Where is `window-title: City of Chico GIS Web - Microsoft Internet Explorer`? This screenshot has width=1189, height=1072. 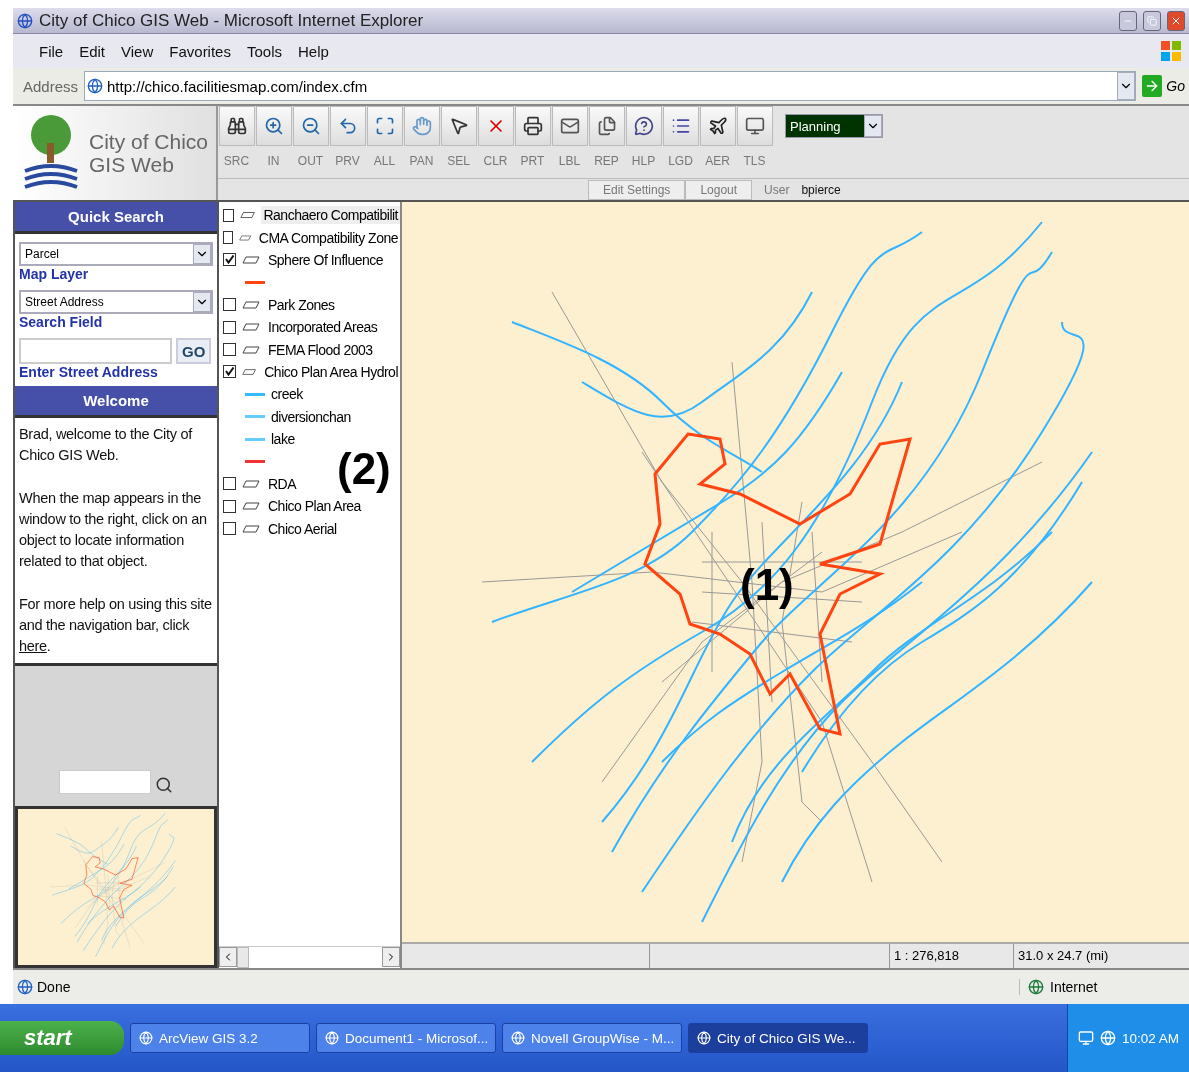 window-title: City of Chico GIS Web - Microsoft Internet Explorer is located at coordinates (232, 20).